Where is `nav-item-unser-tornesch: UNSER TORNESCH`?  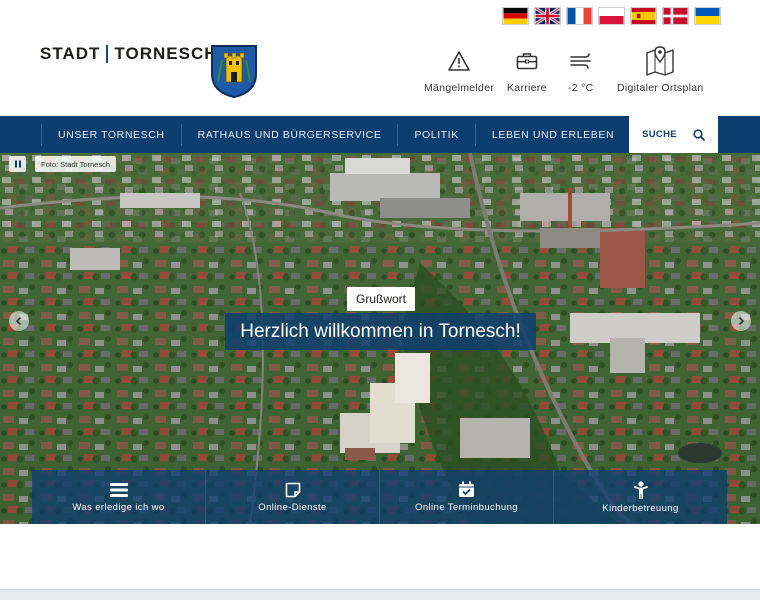 nav-item-unser-tornesch: UNSER TORNESCH is located at coordinates (111, 134).